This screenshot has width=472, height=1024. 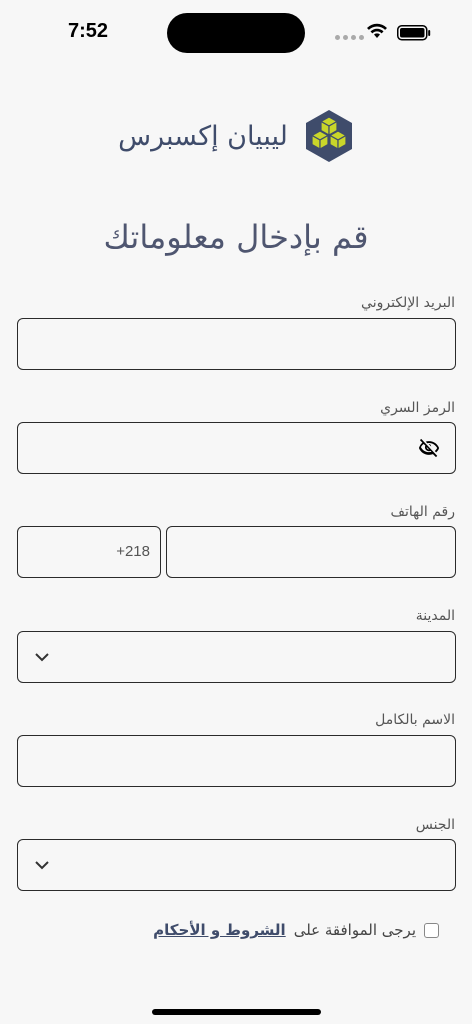 What do you see at coordinates (236, 448) in the screenshot?
I see `password-field` at bounding box center [236, 448].